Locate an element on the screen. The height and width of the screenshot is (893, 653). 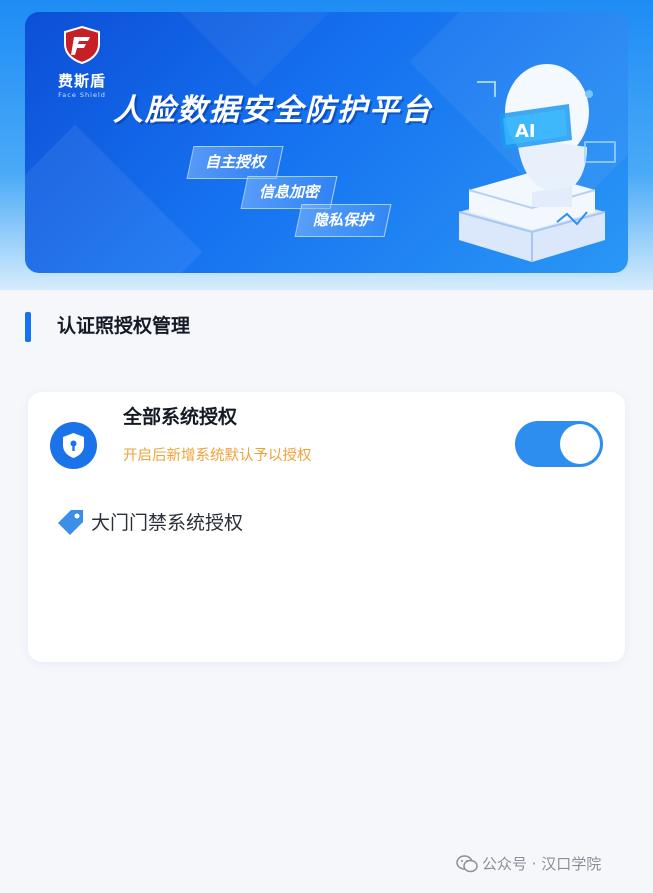
ai-robot-head-illustration: AI is located at coordinates (537, 163).